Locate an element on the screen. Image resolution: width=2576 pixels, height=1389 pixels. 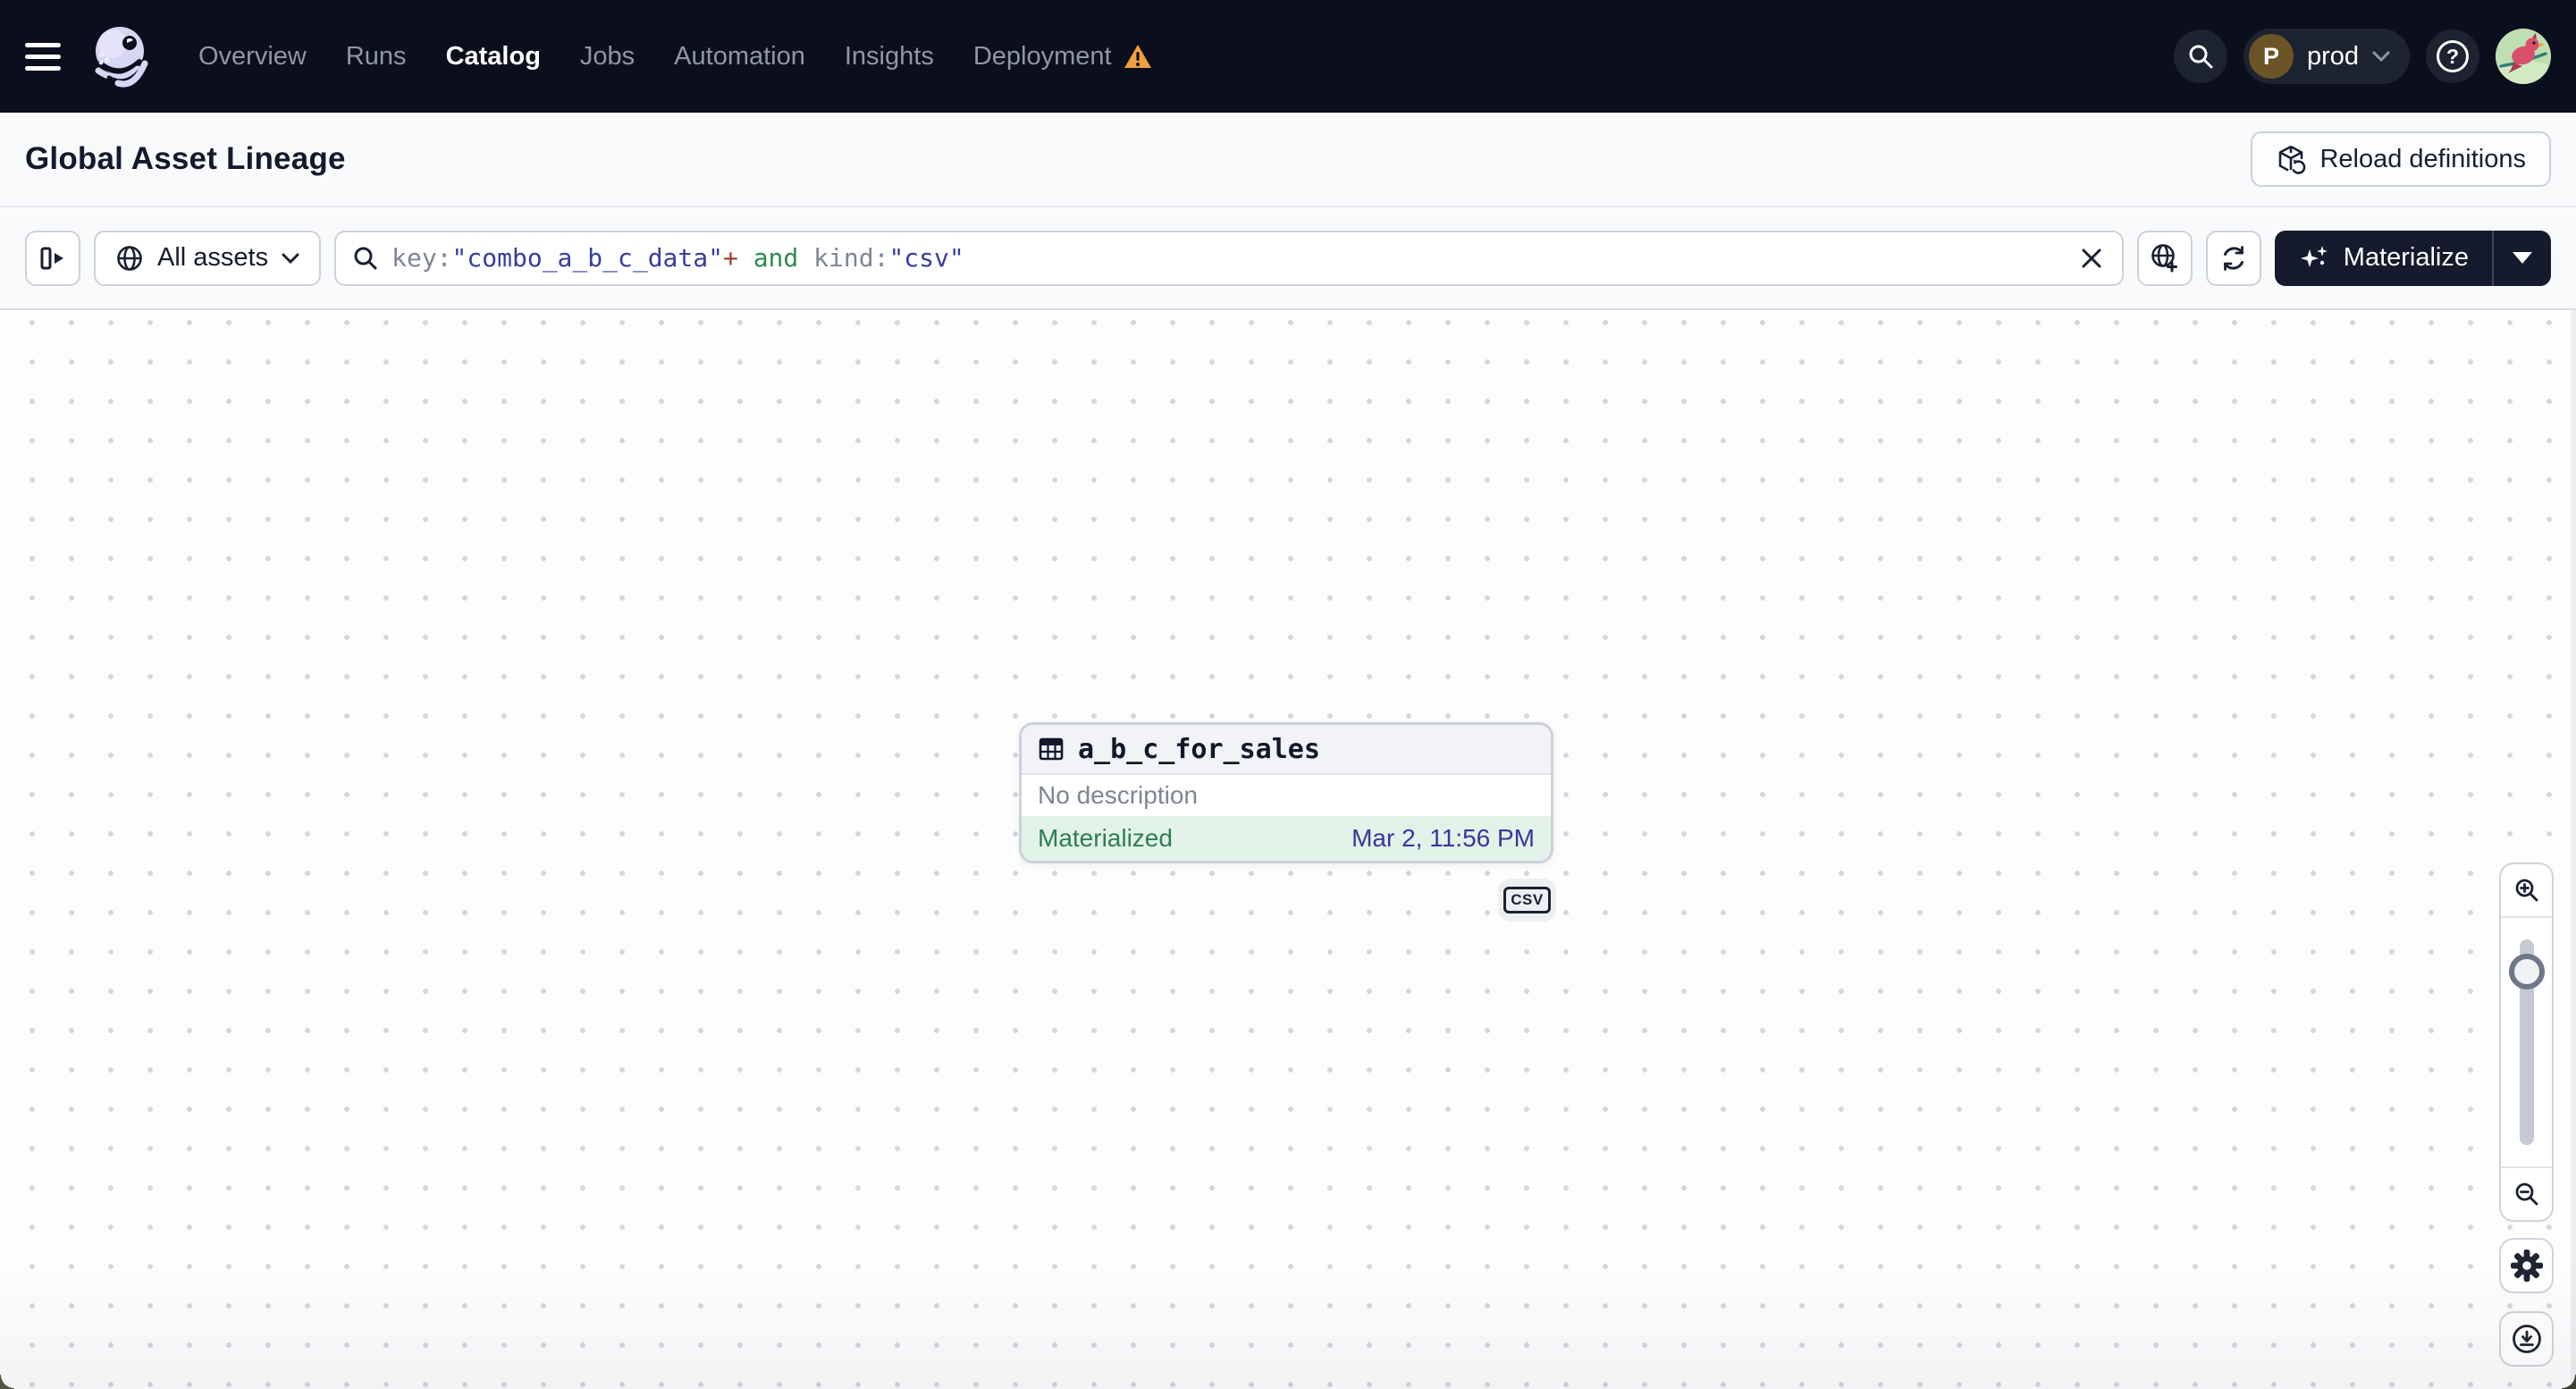
table-icon is located at coordinates (1052, 749).